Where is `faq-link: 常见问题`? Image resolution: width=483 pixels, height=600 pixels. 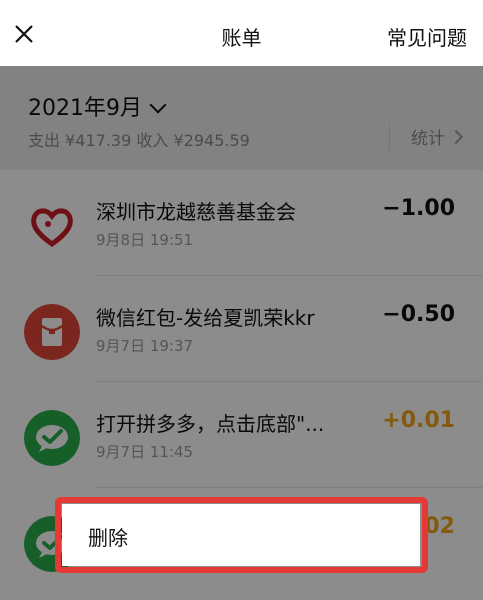 faq-link: 常见问题 is located at coordinates (427, 36).